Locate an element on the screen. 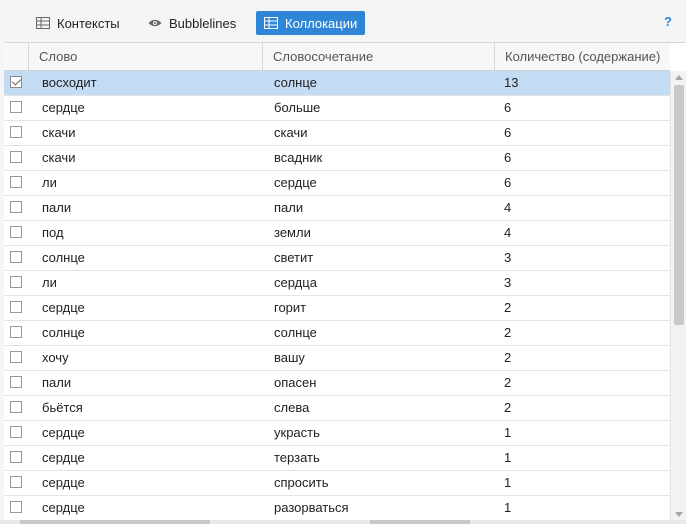 This screenshot has height=524, width=686. table-row: солнце солнце 2 is located at coordinates (337, 333).